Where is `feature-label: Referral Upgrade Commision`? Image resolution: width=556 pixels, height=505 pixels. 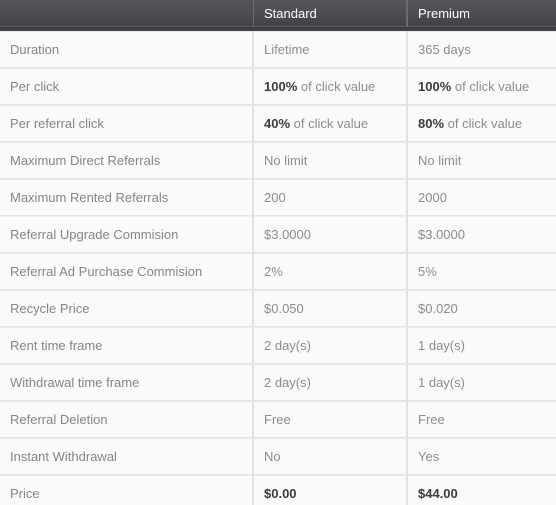 feature-label: Referral Upgrade Commision is located at coordinates (126, 234).